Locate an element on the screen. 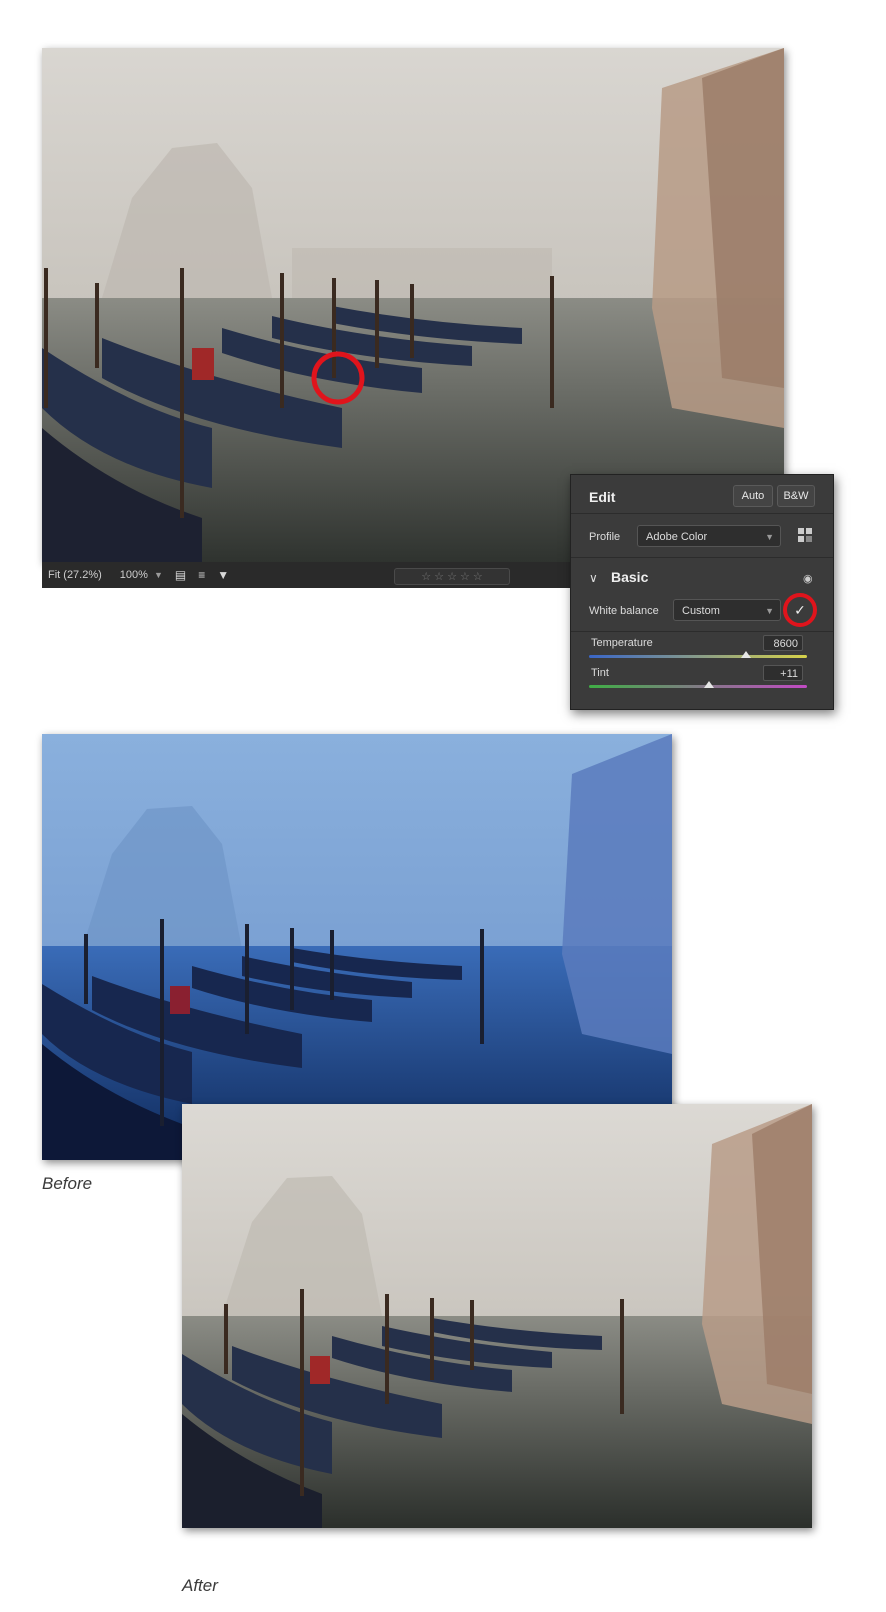 This screenshot has height=1612, width=886. filter-icon: ▼ is located at coordinates (223, 575).